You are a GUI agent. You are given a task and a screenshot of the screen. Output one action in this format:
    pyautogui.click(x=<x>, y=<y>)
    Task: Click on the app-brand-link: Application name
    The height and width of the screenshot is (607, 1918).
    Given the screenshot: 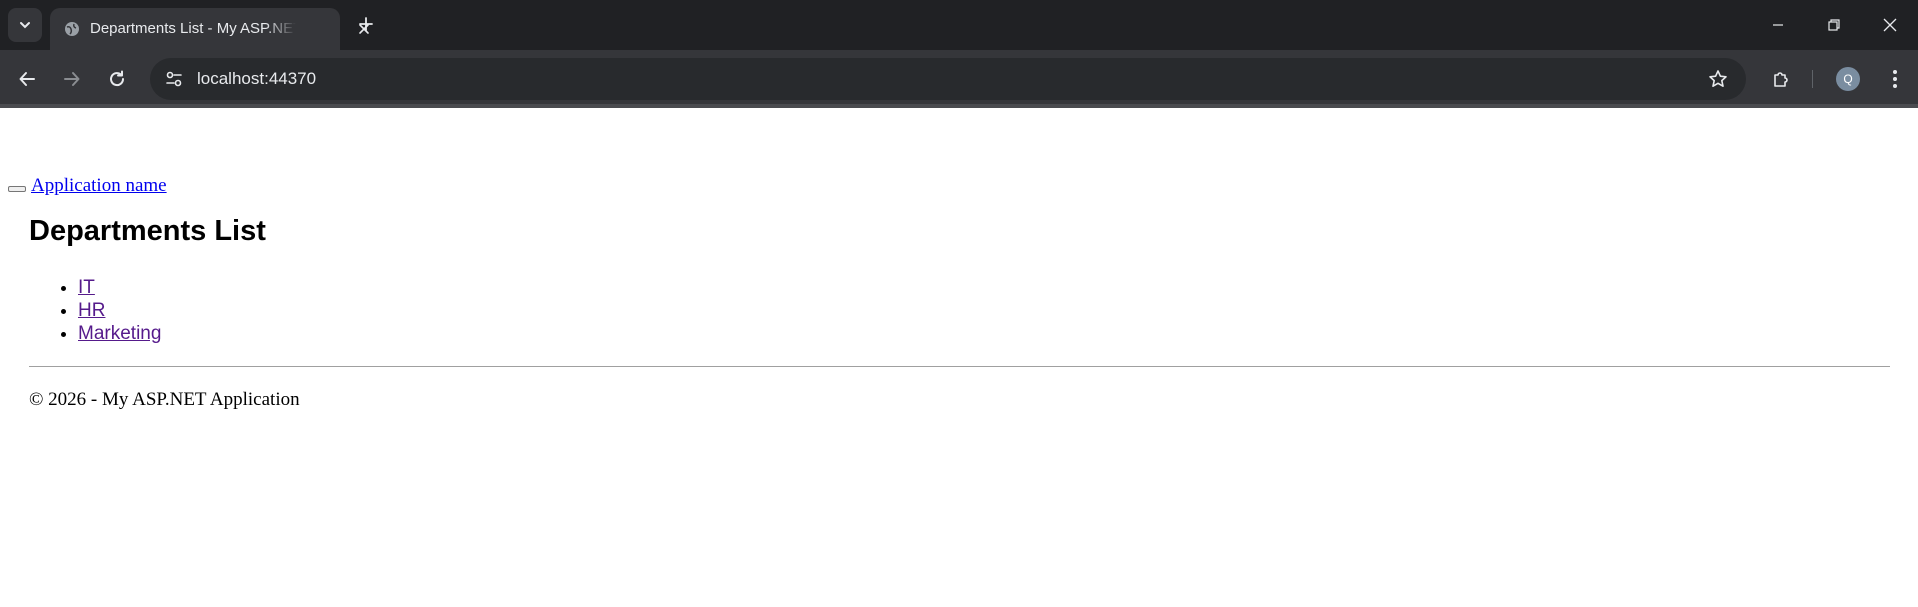 What is the action you would take?
    pyautogui.click(x=99, y=186)
    